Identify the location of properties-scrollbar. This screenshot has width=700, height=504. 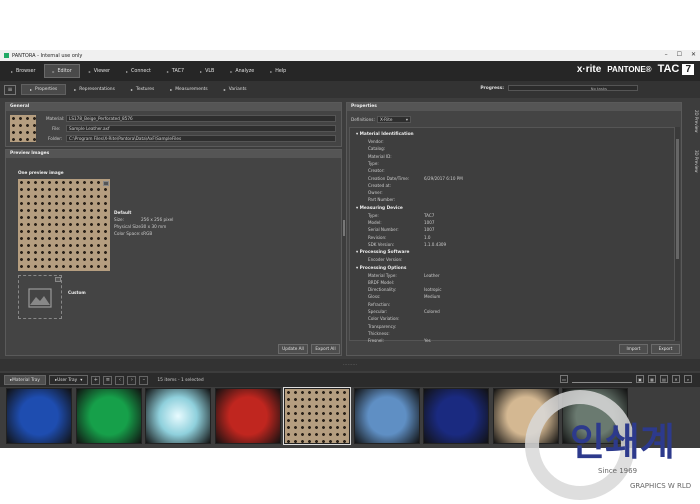
(677, 234).